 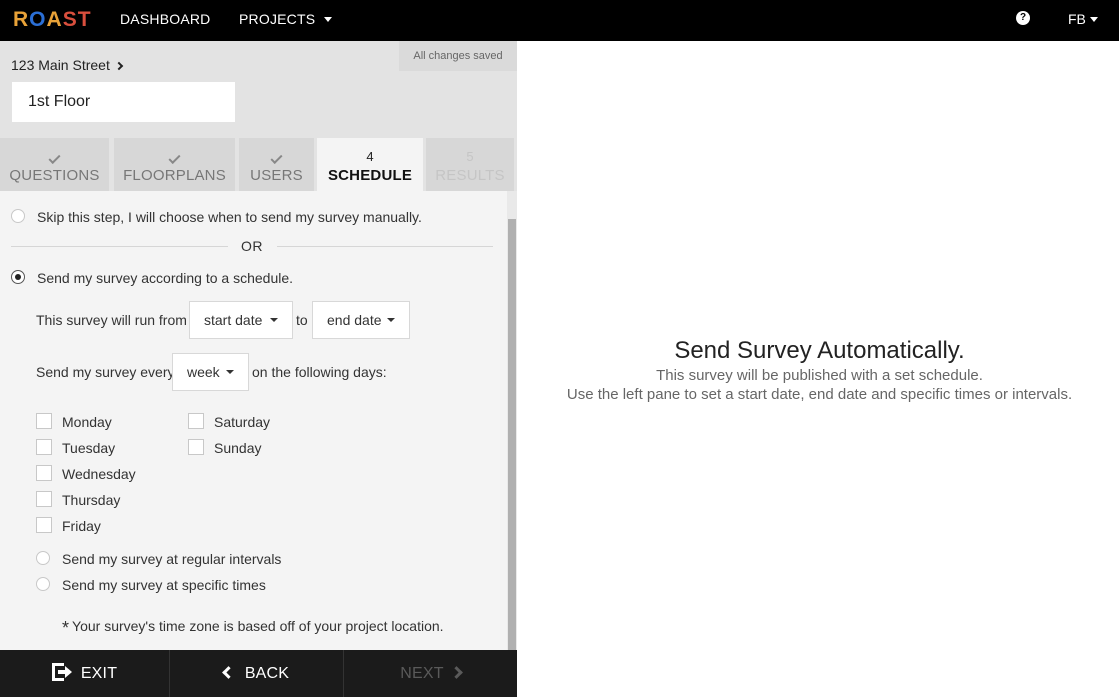 What do you see at coordinates (43, 584) in the screenshot?
I see `specific-times-radio` at bounding box center [43, 584].